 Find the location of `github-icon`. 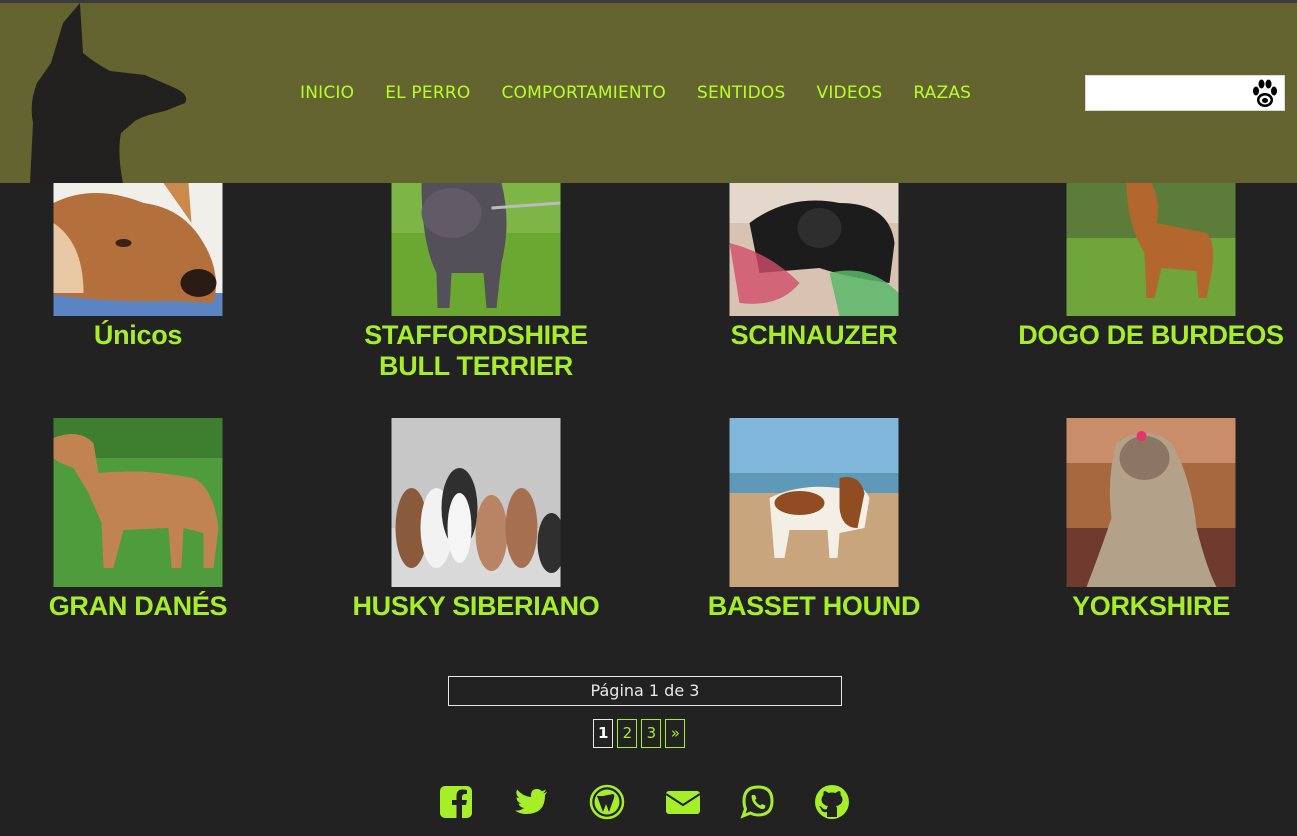

github-icon is located at coordinates (832, 802).